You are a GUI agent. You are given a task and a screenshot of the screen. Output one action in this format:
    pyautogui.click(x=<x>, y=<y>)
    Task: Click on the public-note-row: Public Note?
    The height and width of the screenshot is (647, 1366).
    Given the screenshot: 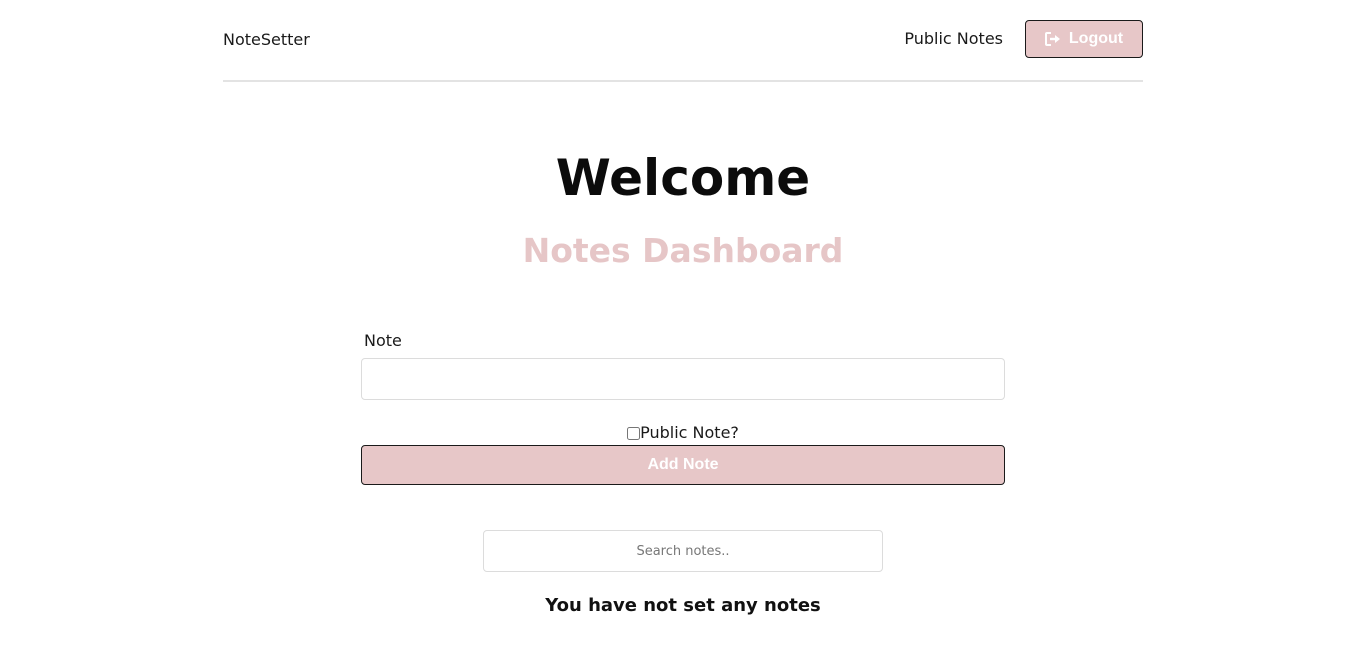 What is the action you would take?
    pyautogui.click(x=683, y=433)
    